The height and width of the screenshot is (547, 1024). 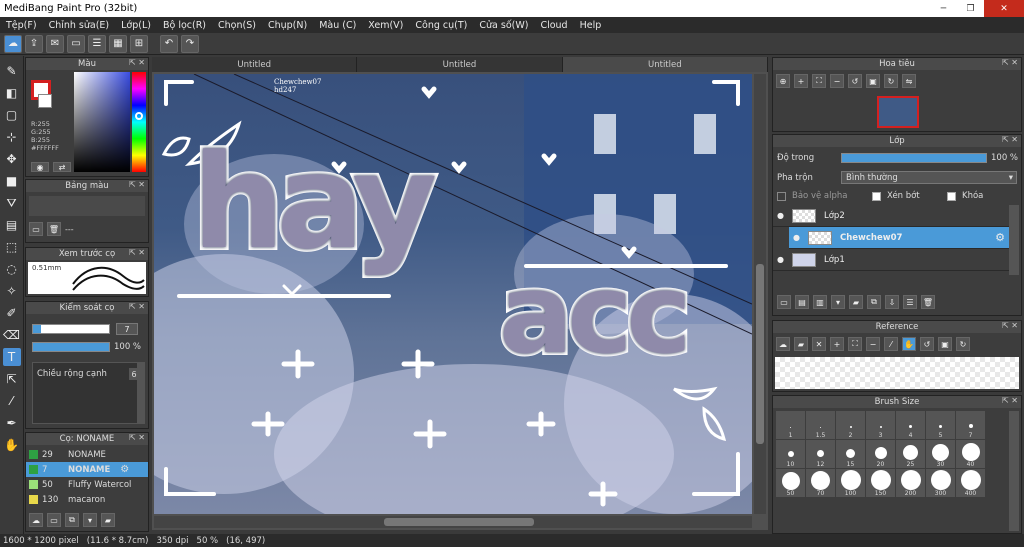 I want to click on flip-icon: ⇋, so click(x=909, y=81).